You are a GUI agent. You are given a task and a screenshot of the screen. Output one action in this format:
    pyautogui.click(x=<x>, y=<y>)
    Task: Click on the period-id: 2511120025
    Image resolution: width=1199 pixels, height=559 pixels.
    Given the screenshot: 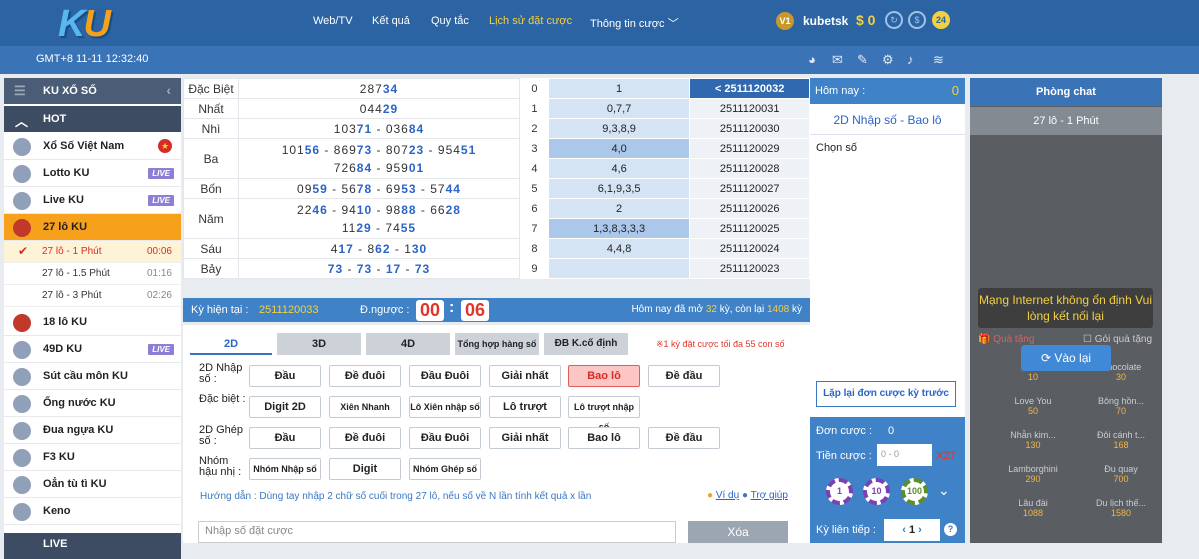 What is the action you would take?
    pyautogui.click(x=749, y=228)
    